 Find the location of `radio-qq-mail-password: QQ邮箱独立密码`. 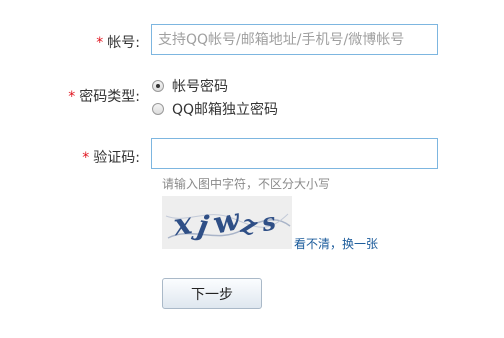

radio-qq-mail-password: QQ邮箱独立密码 is located at coordinates (215, 109).